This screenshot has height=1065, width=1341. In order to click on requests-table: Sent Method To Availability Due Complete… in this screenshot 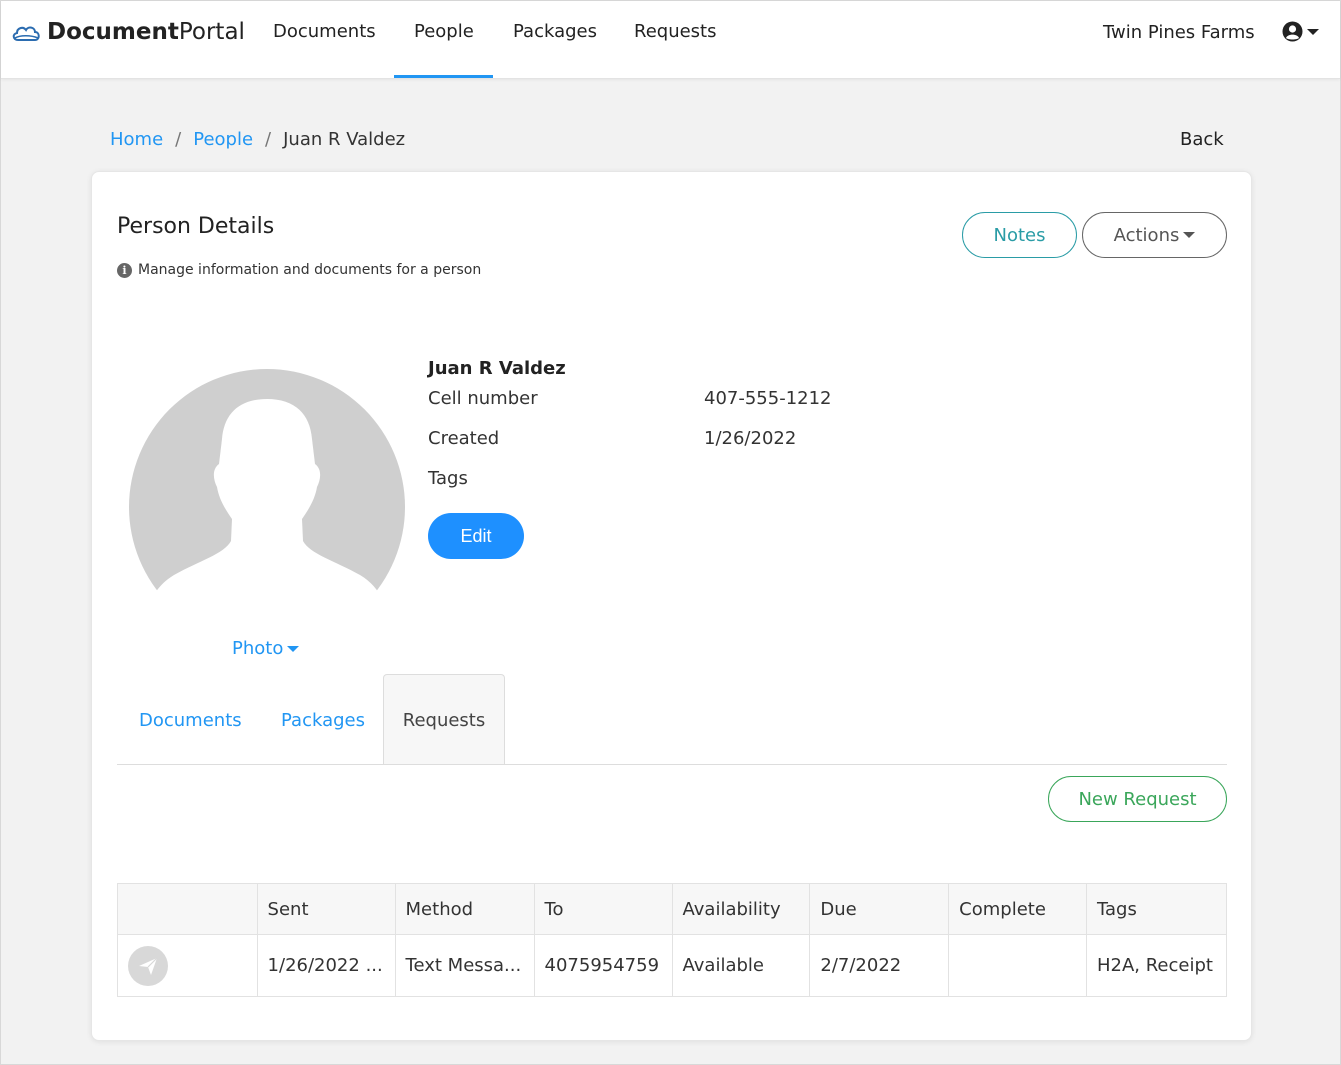, I will do `click(672, 940)`.